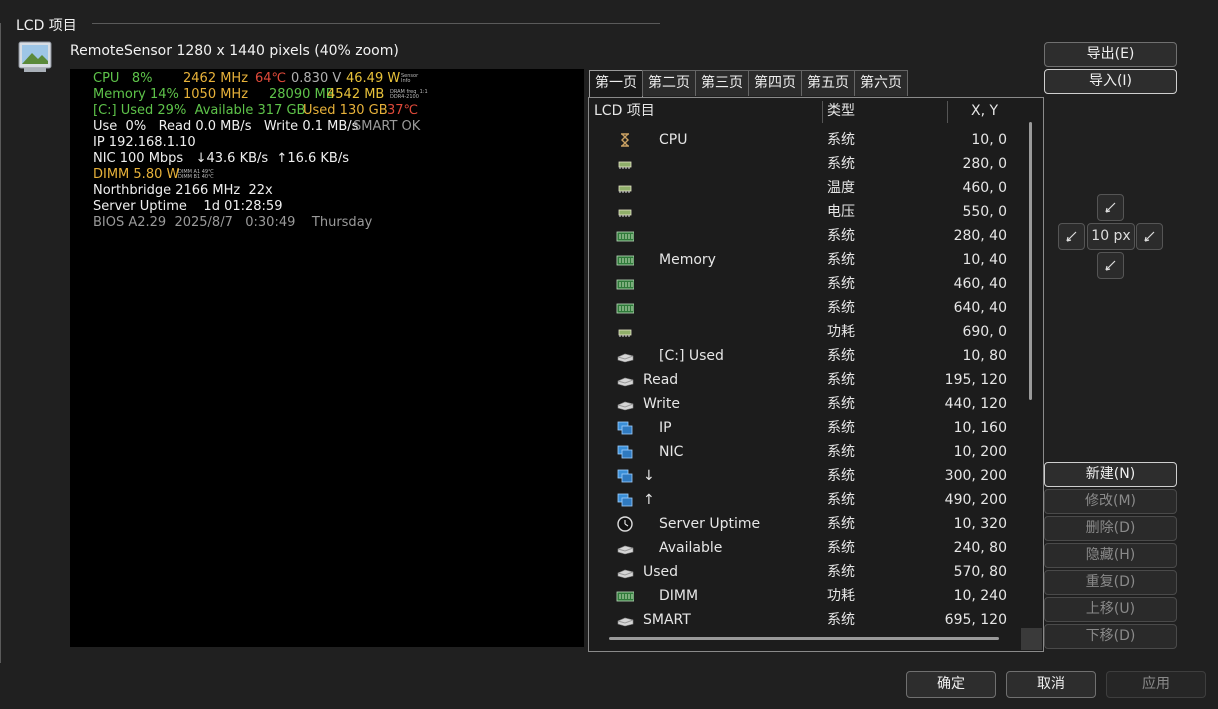  What do you see at coordinates (679, 596) in the screenshot?
I see `list-item-name: DIMM` at bounding box center [679, 596].